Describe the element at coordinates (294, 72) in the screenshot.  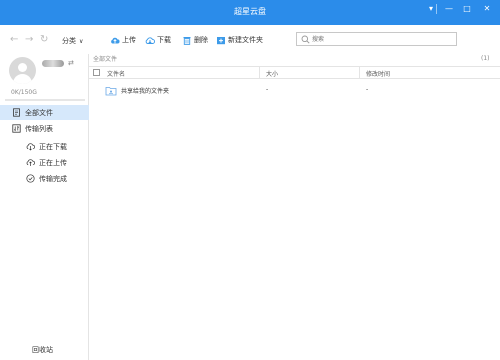
I see `table-header: 文件名 大小 修改时间` at that location.